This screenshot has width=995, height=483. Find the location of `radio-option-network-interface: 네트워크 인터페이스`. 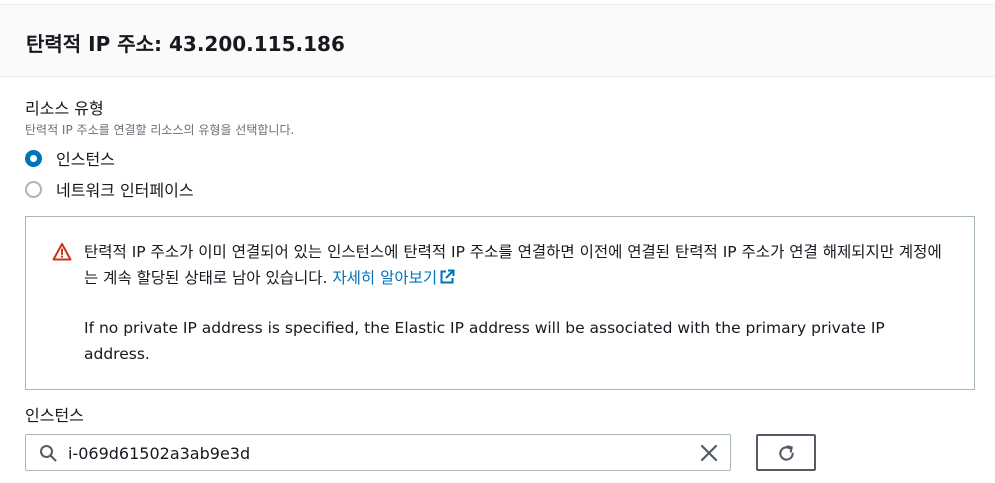

radio-option-network-interface: 네트워크 인터페이스 is located at coordinates (109, 189).